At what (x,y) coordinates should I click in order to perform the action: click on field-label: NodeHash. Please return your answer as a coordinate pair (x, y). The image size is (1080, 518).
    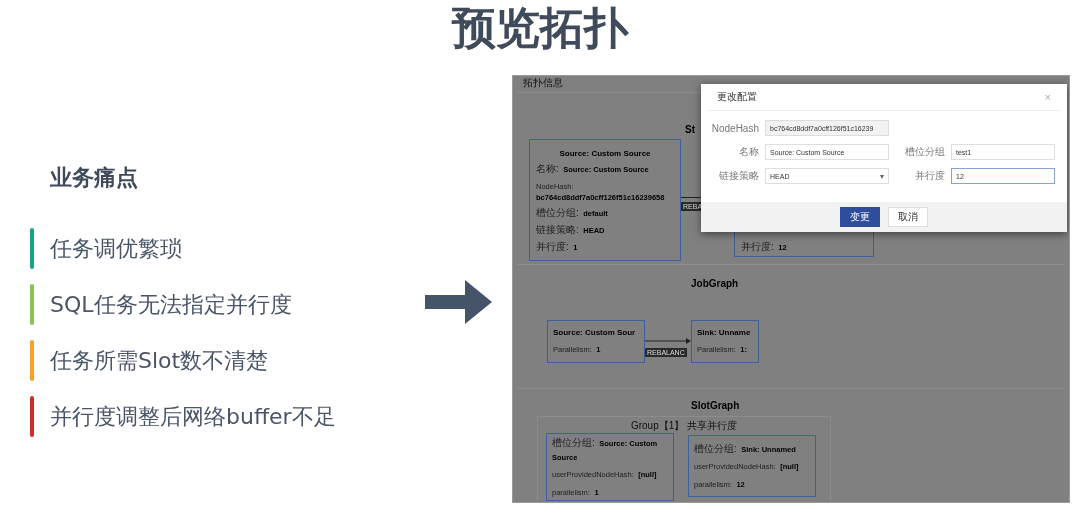
    Looking at the image, I should click on (735, 128).